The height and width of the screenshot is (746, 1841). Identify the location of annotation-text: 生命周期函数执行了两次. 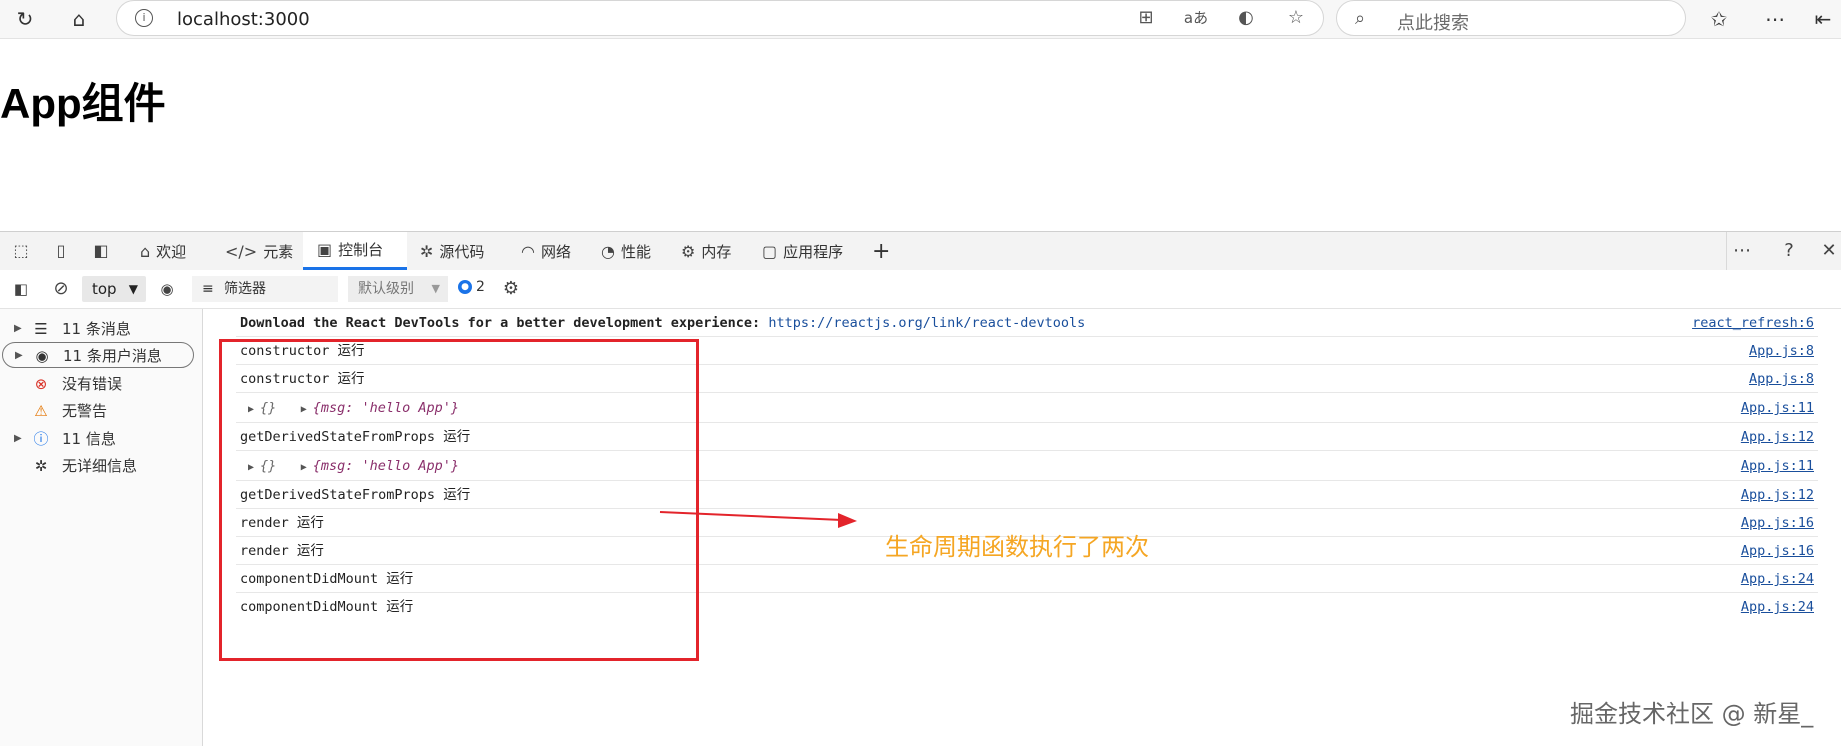
(1017, 547).